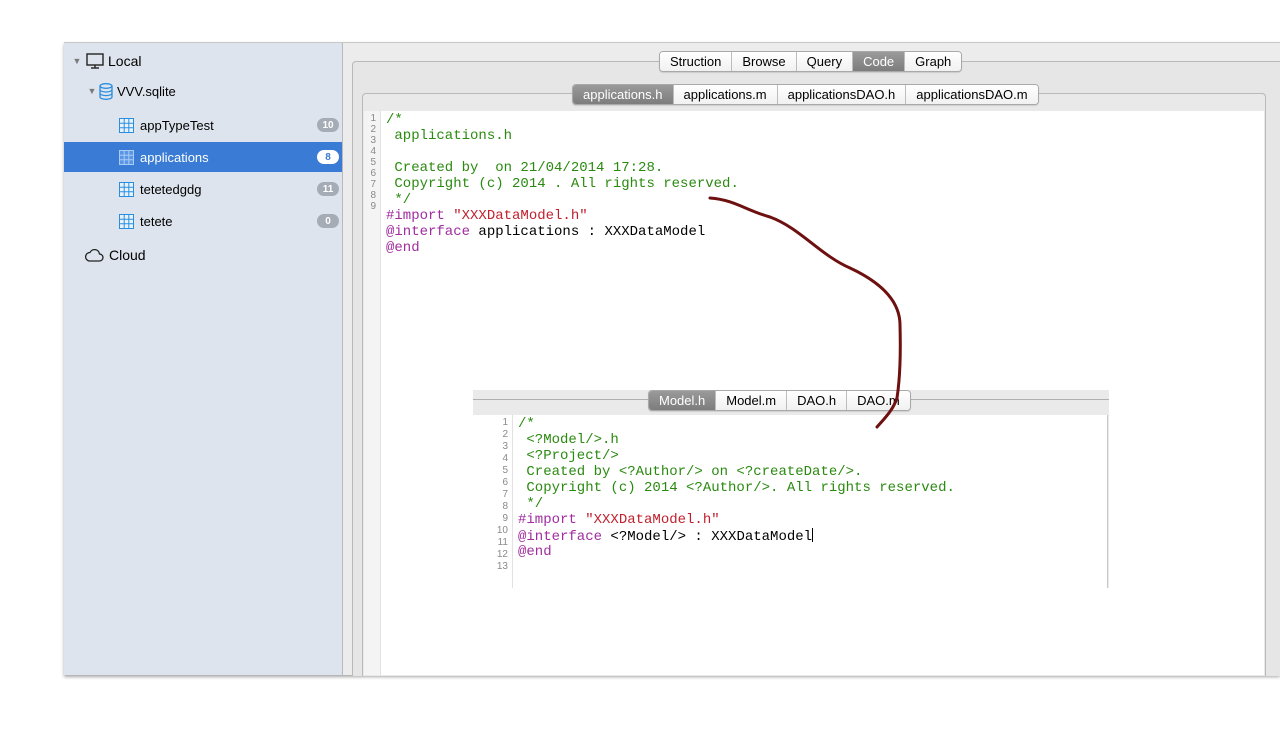  I want to click on interface-declaration: <?Model/> : XXXDataModel, so click(707, 537).